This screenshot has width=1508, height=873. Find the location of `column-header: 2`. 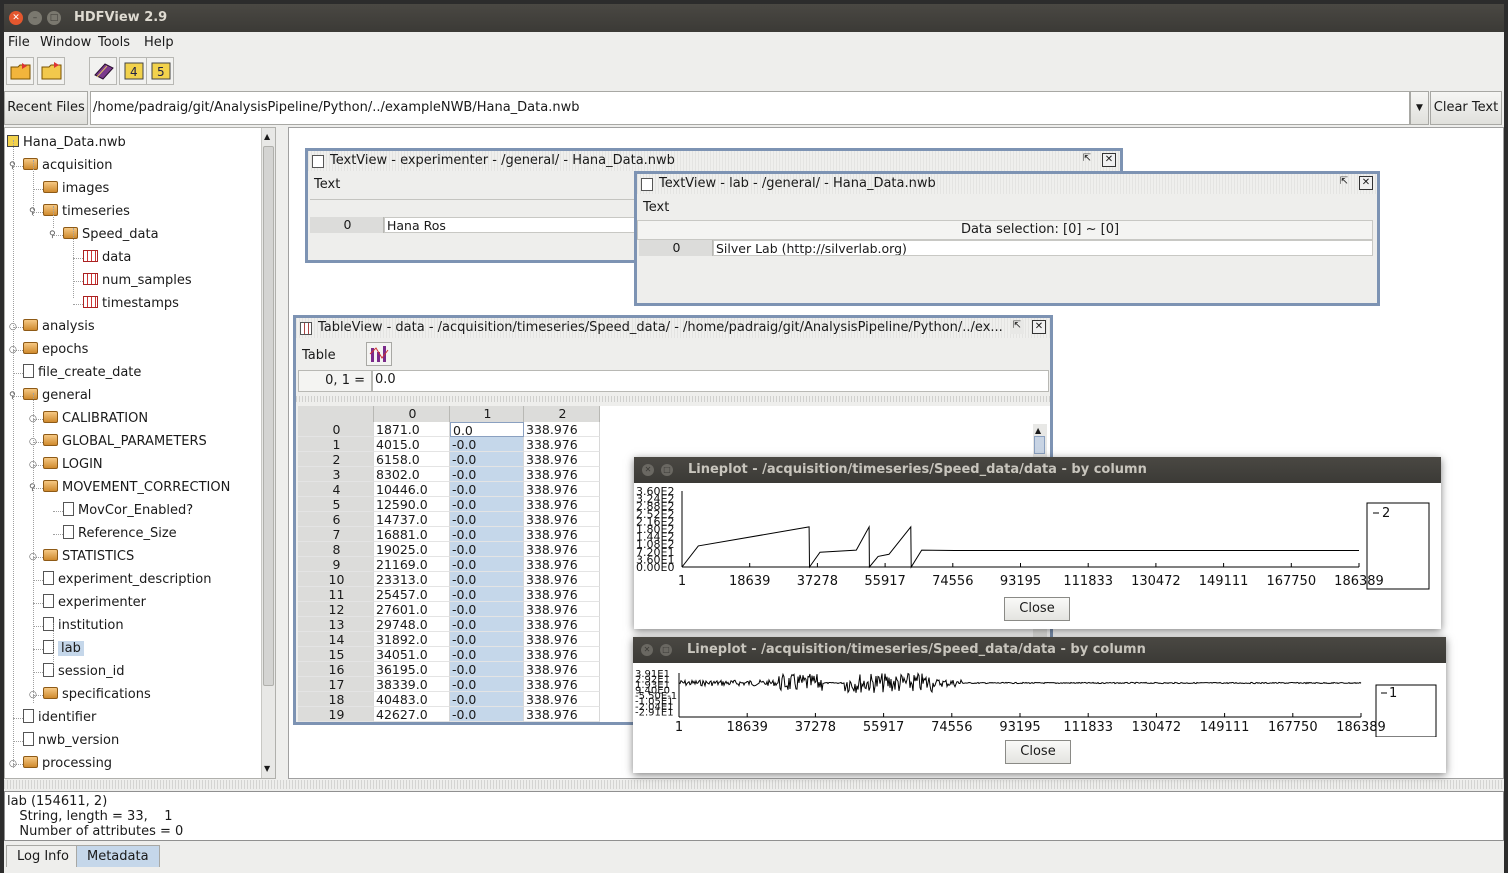

column-header: 2 is located at coordinates (562, 414).